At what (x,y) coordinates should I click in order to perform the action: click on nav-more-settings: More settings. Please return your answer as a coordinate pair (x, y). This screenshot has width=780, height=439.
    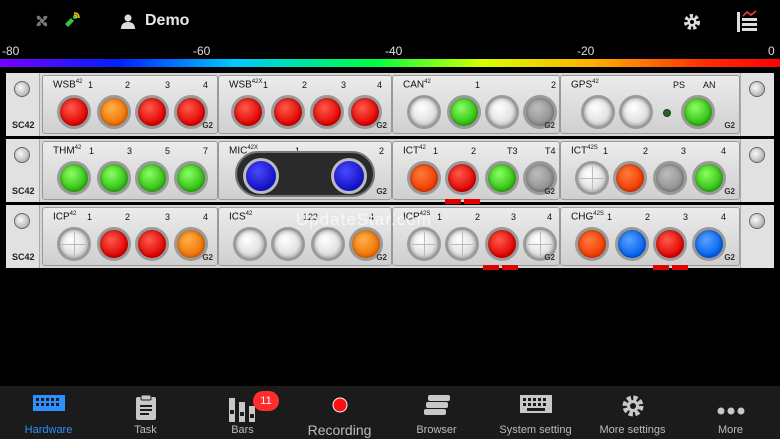
    Looking at the image, I should click on (632, 412).